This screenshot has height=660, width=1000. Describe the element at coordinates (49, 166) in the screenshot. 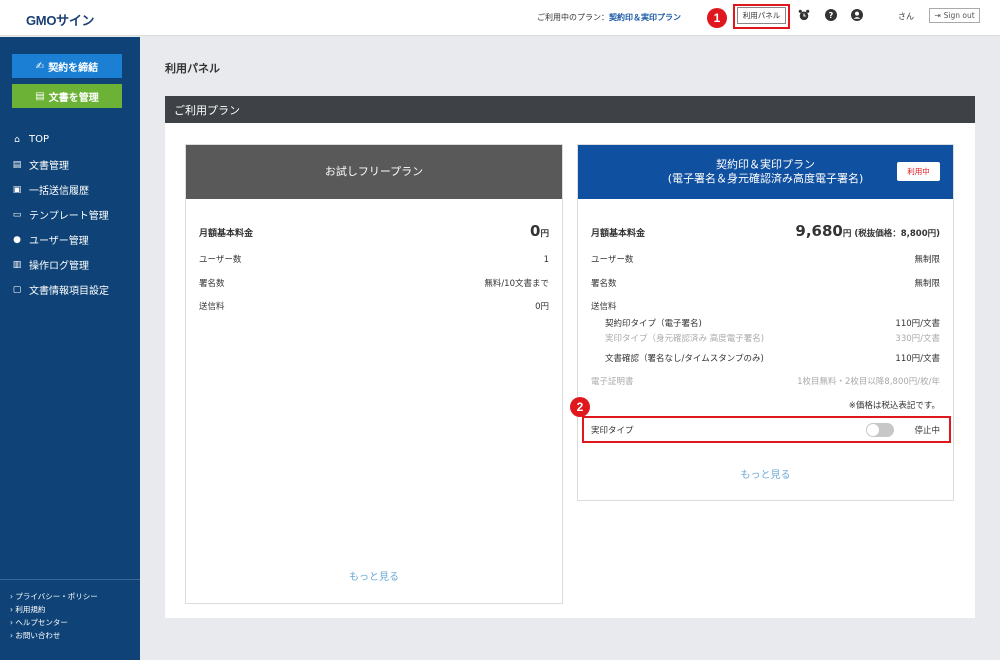

I see `sidebar-item-label: 文書管理` at that location.